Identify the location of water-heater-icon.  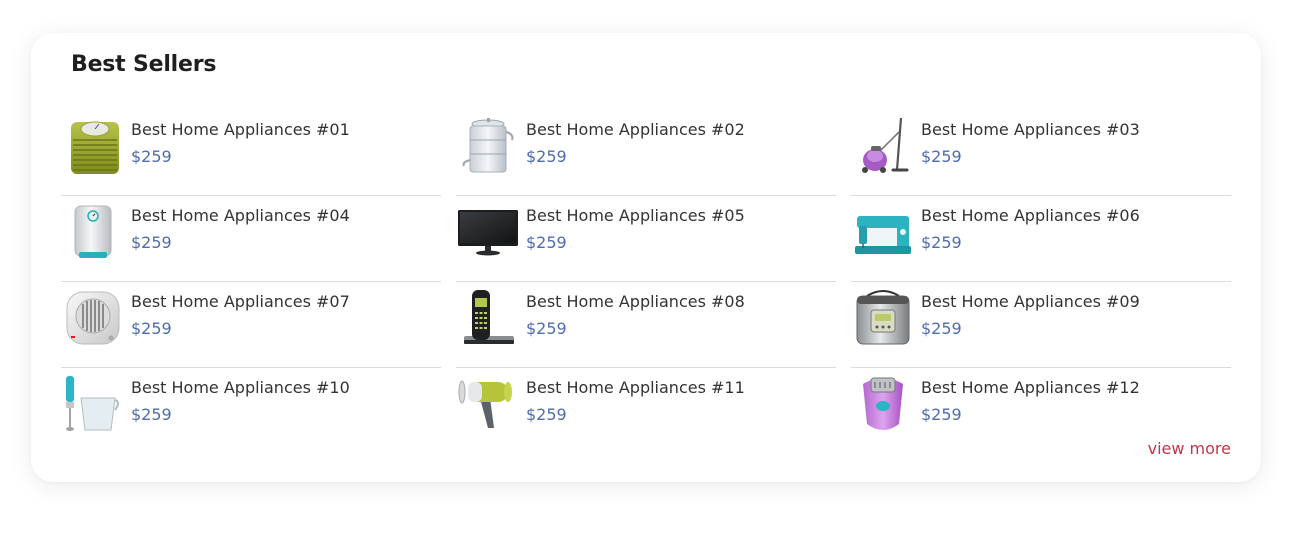
(93, 232).